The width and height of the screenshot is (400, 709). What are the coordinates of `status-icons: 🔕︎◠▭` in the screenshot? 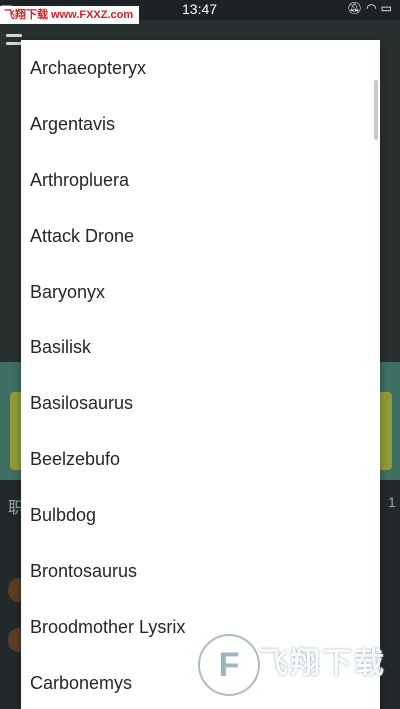 It's located at (371, 8).